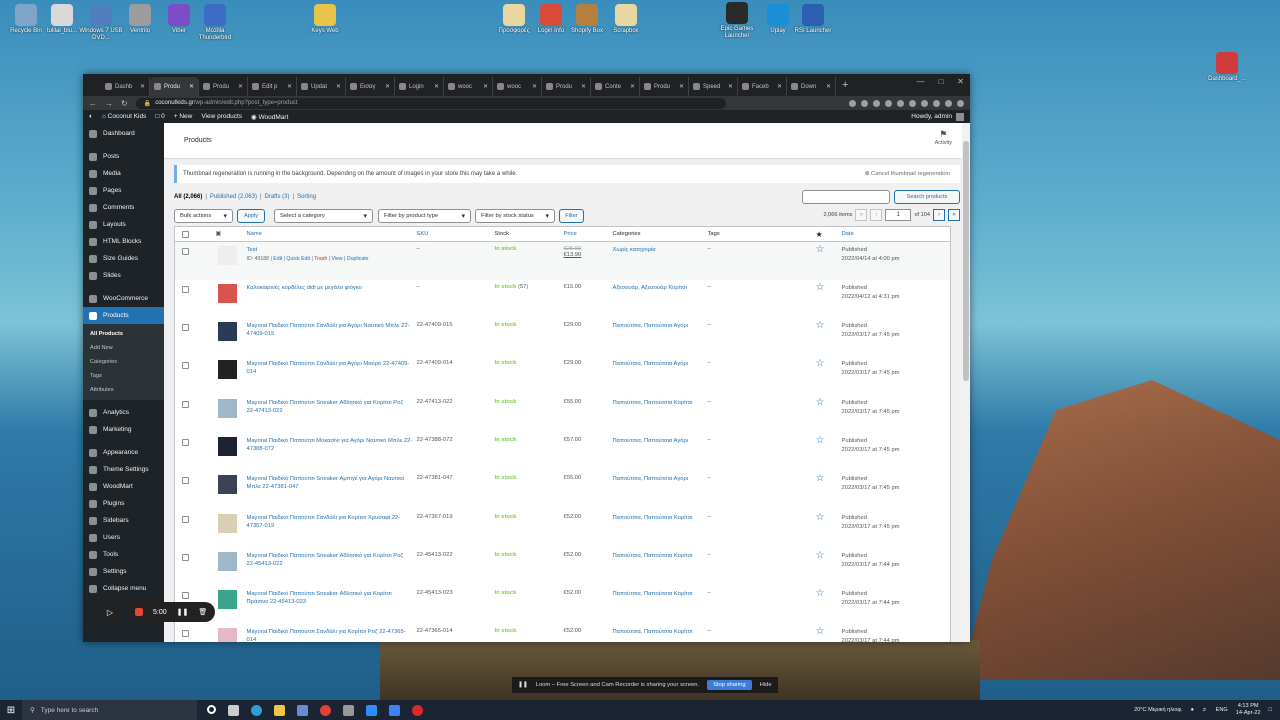 The image size is (1280, 720). Describe the element at coordinates (1248, 710) in the screenshot. I see `clock: 4:13 PM 14-Apr-22` at that location.